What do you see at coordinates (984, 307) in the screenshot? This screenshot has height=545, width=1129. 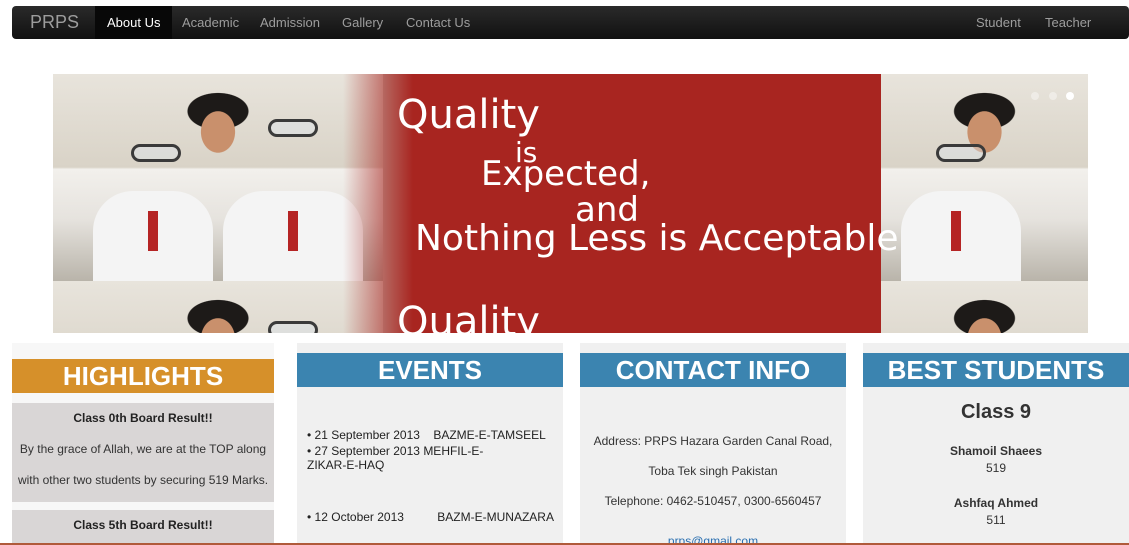 I see `students-lab-photo-next-right` at bounding box center [984, 307].